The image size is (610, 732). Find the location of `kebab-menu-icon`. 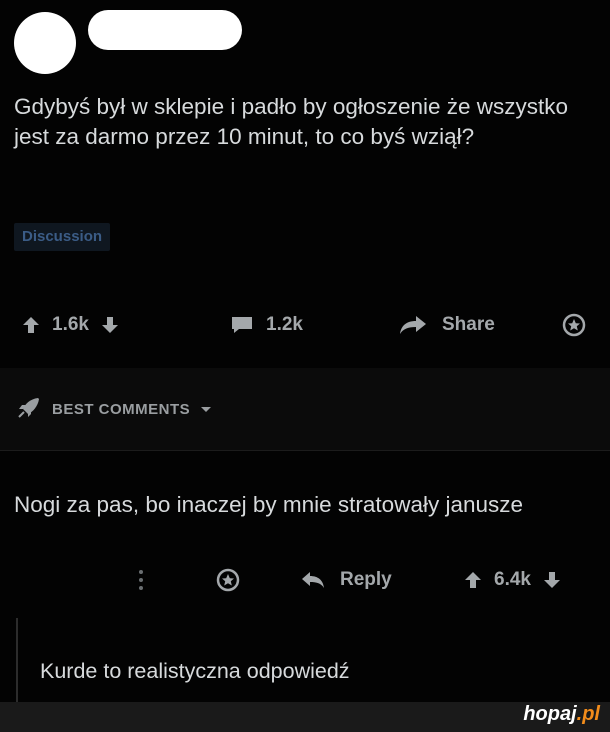

kebab-menu-icon is located at coordinates (141, 580).